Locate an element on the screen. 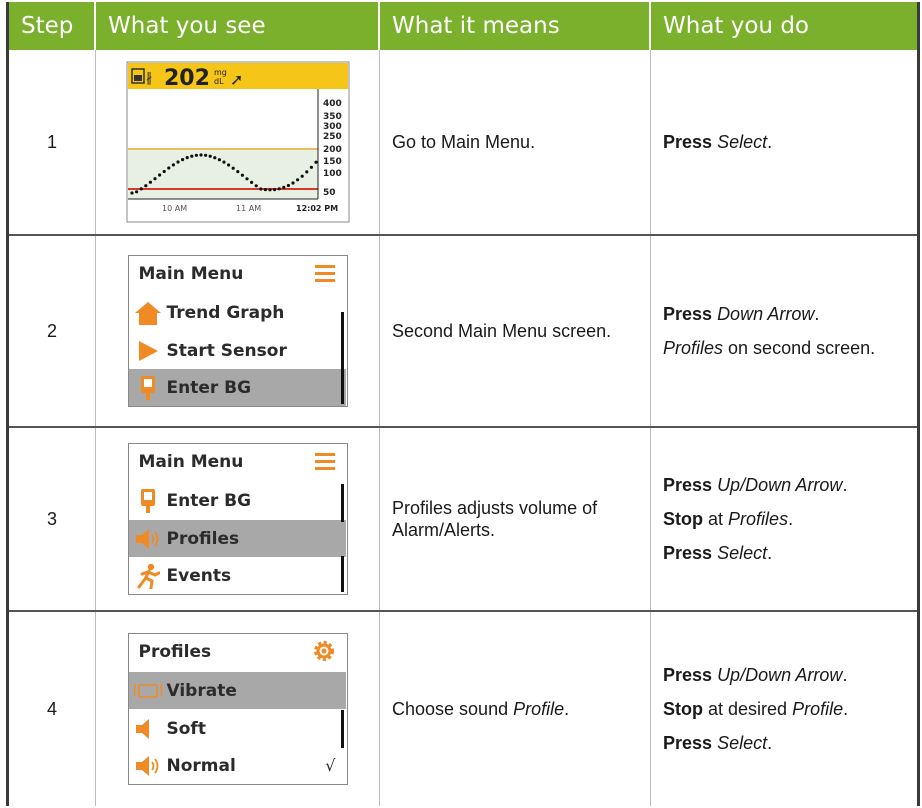 The image size is (922, 808). menu-item-trend-graph: Trend Graph is located at coordinates (237, 312).